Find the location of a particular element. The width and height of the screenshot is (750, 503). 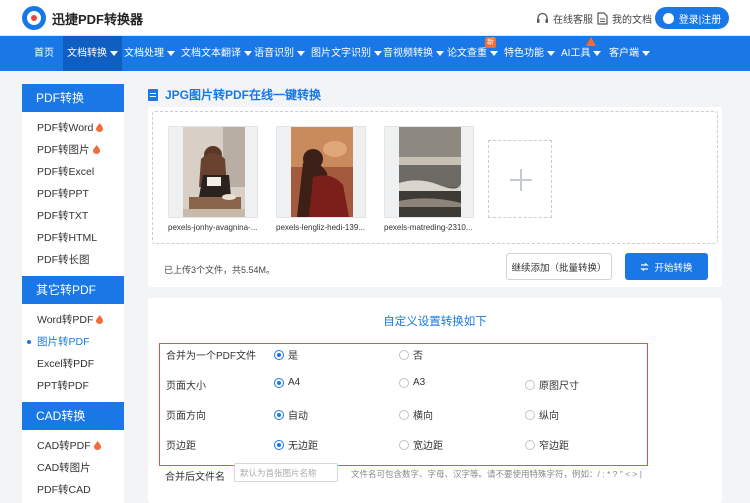

page-size-original-option: 原图尺寸 is located at coordinates (552, 384).